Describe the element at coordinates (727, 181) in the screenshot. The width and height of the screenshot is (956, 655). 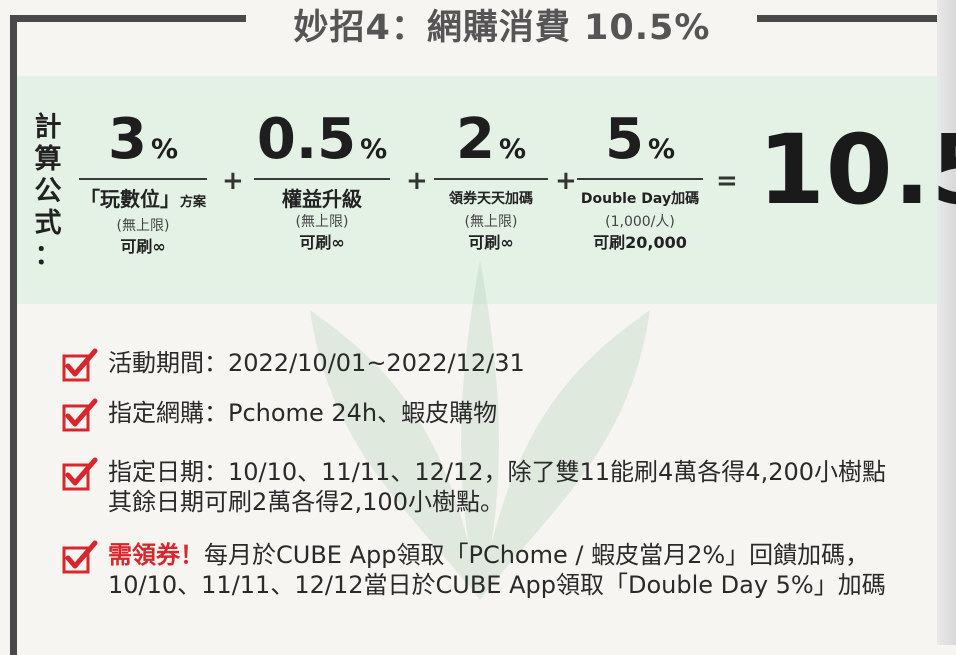
I see `equals-sign: =` at that location.